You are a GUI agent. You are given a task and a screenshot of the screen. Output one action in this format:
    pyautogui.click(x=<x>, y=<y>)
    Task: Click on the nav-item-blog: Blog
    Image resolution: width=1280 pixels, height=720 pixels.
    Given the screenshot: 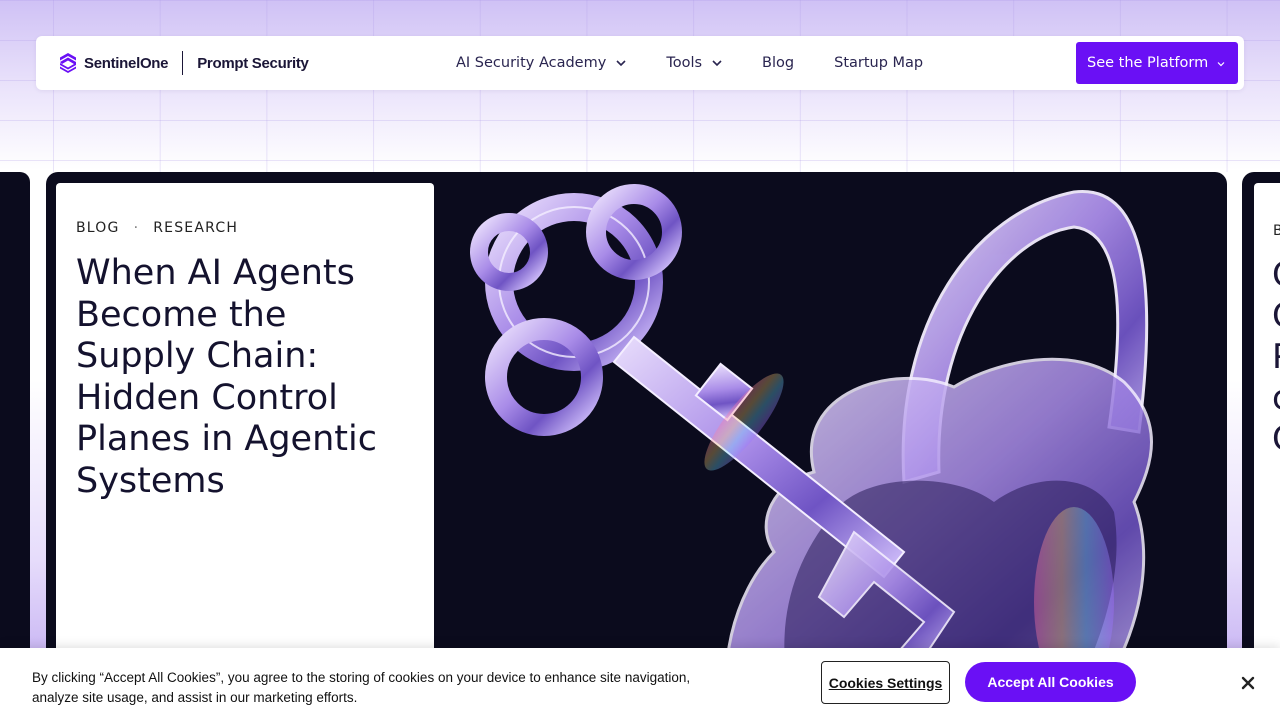 What is the action you would take?
    pyautogui.click(x=778, y=63)
    